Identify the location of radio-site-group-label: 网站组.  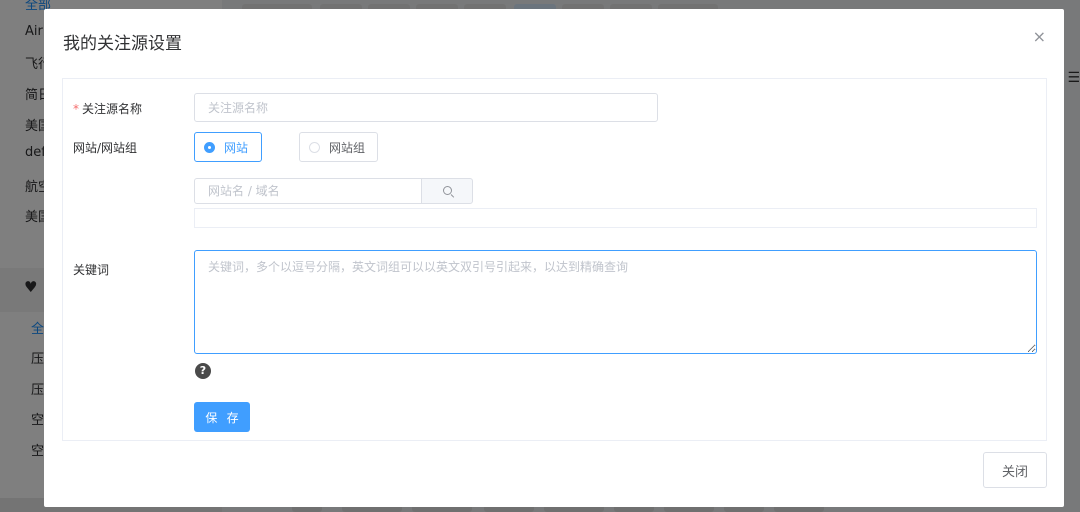
(347, 147).